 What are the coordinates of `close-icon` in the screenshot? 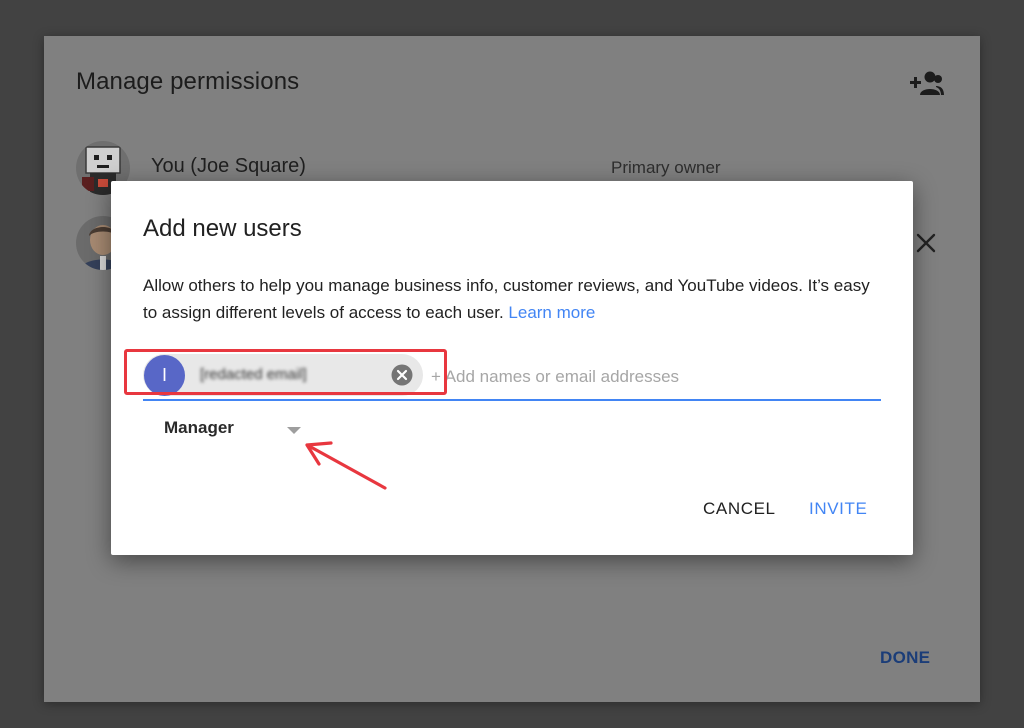 It's located at (926, 243).